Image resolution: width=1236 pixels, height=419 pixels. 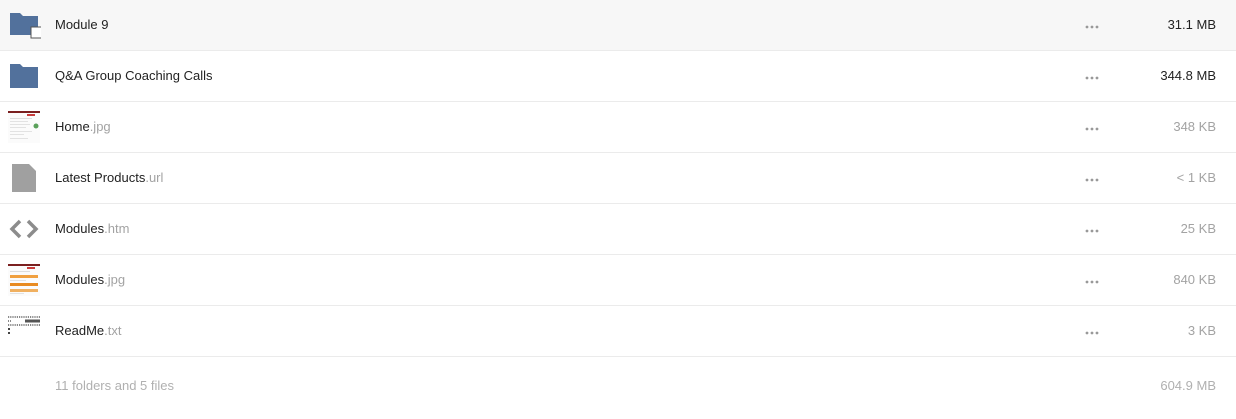 What do you see at coordinates (618, 382) in the screenshot?
I see `file-list-summary: 11 folders and 5 files 604.9 MB` at bounding box center [618, 382].